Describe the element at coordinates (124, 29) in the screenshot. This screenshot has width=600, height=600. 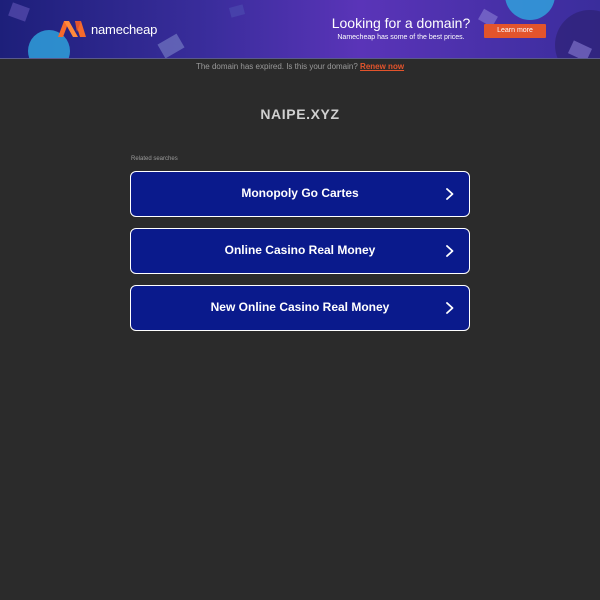
I see `brand-name: namecheap` at that location.